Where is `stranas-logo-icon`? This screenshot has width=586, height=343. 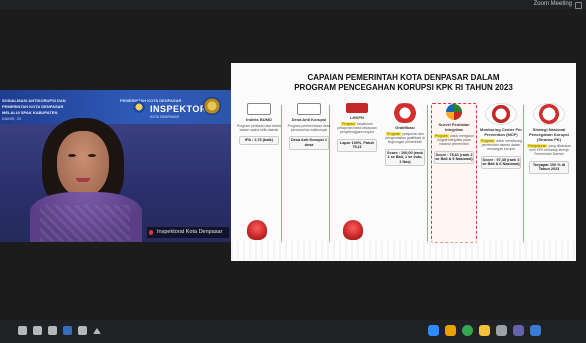 stranas-logo-icon is located at coordinates (549, 114).